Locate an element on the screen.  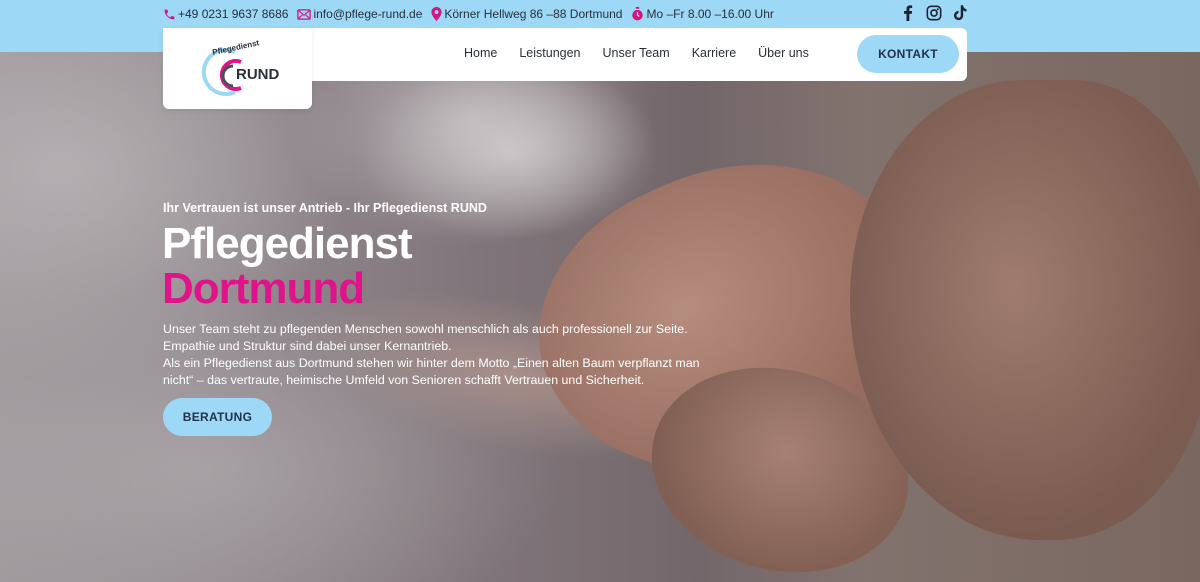
hero-title-line1: Pflegedienst is located at coordinates (287, 243).